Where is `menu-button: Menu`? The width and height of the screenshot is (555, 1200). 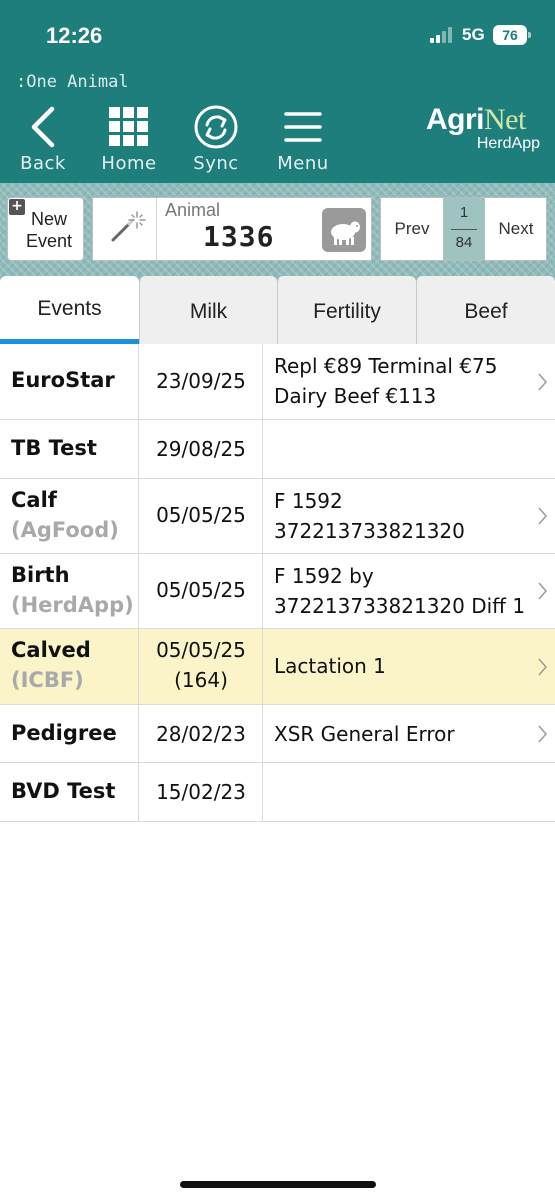 menu-button: Menu is located at coordinates (303, 141).